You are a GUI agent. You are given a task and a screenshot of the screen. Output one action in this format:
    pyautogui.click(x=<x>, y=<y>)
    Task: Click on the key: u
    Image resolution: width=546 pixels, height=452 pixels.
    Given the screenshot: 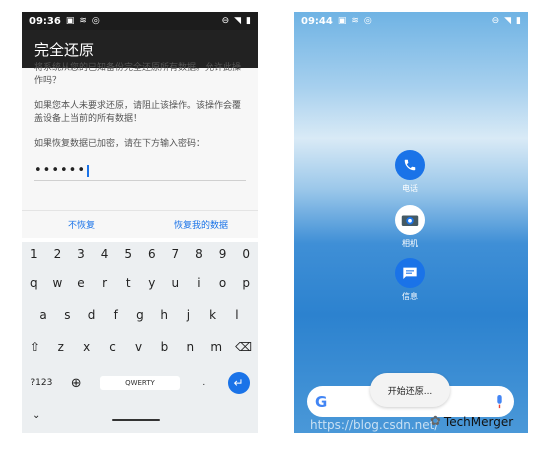 What is the action you would take?
    pyautogui.click(x=175, y=283)
    